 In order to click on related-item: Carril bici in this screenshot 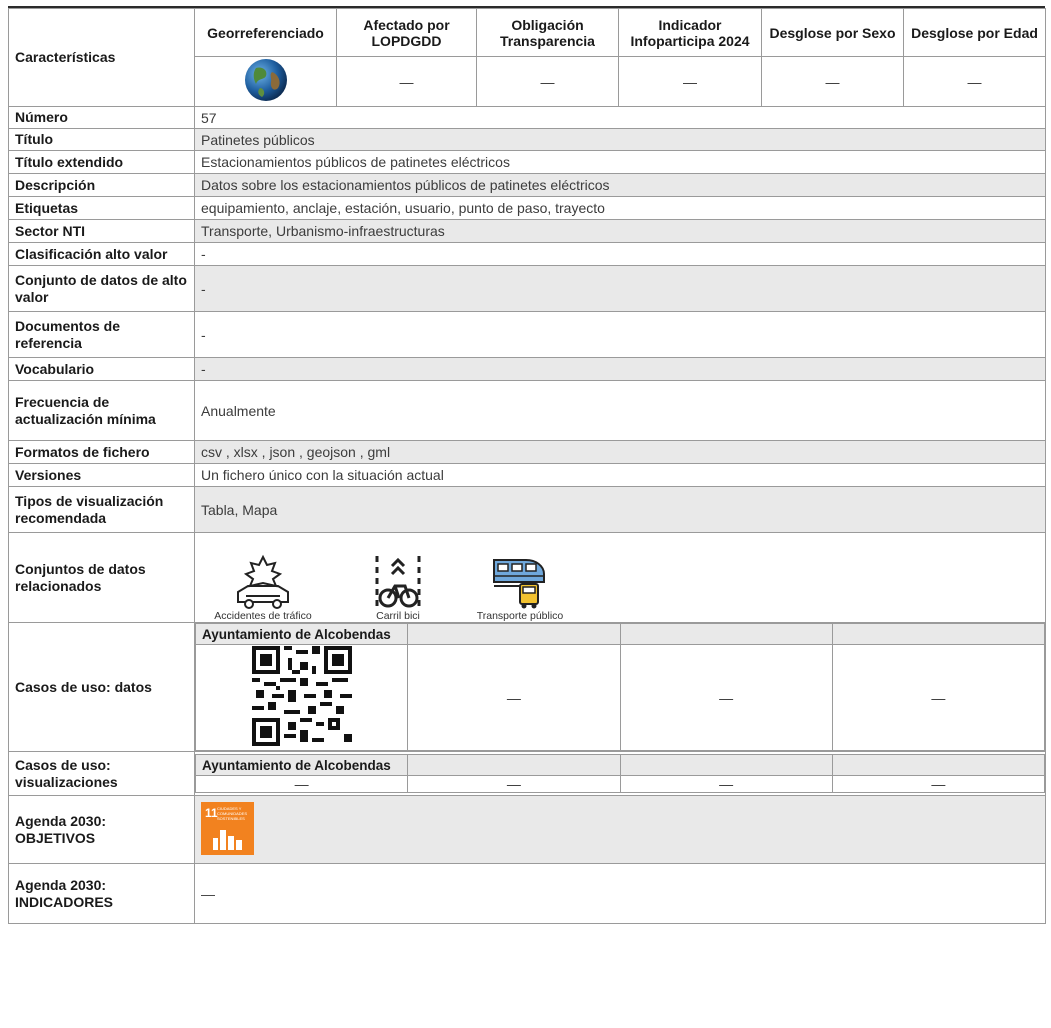, I will do `click(398, 588)`.